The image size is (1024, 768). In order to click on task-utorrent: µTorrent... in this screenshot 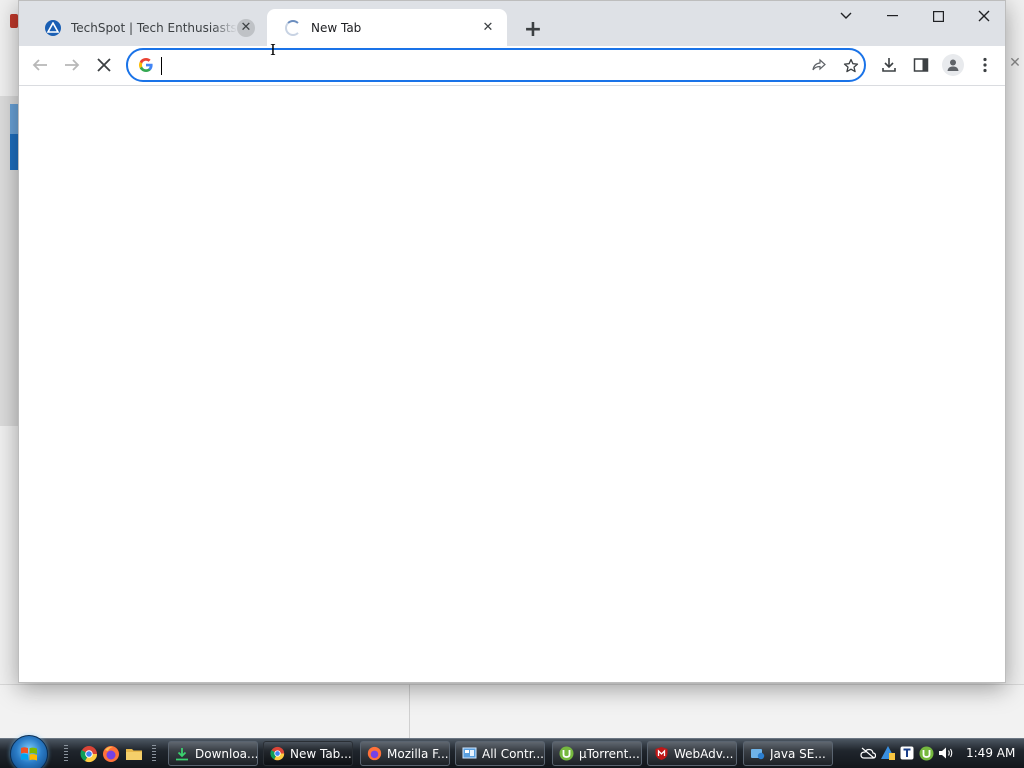, I will do `click(597, 753)`.